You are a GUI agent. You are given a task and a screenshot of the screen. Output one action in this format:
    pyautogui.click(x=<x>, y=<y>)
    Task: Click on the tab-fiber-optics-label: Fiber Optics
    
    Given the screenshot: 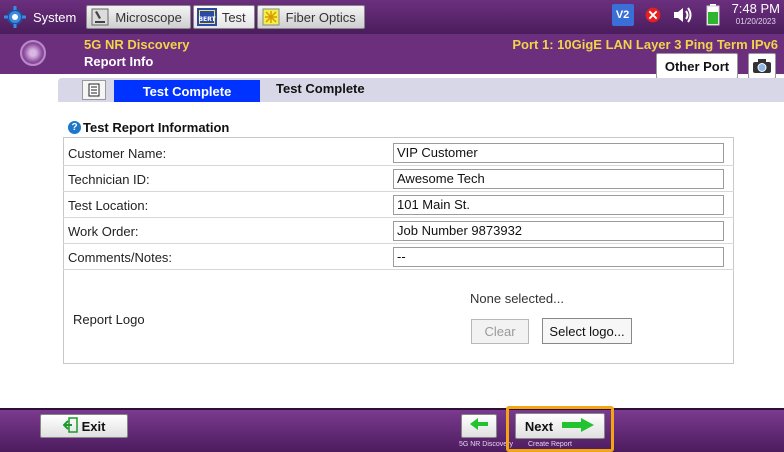 What is the action you would take?
    pyautogui.click(x=320, y=17)
    